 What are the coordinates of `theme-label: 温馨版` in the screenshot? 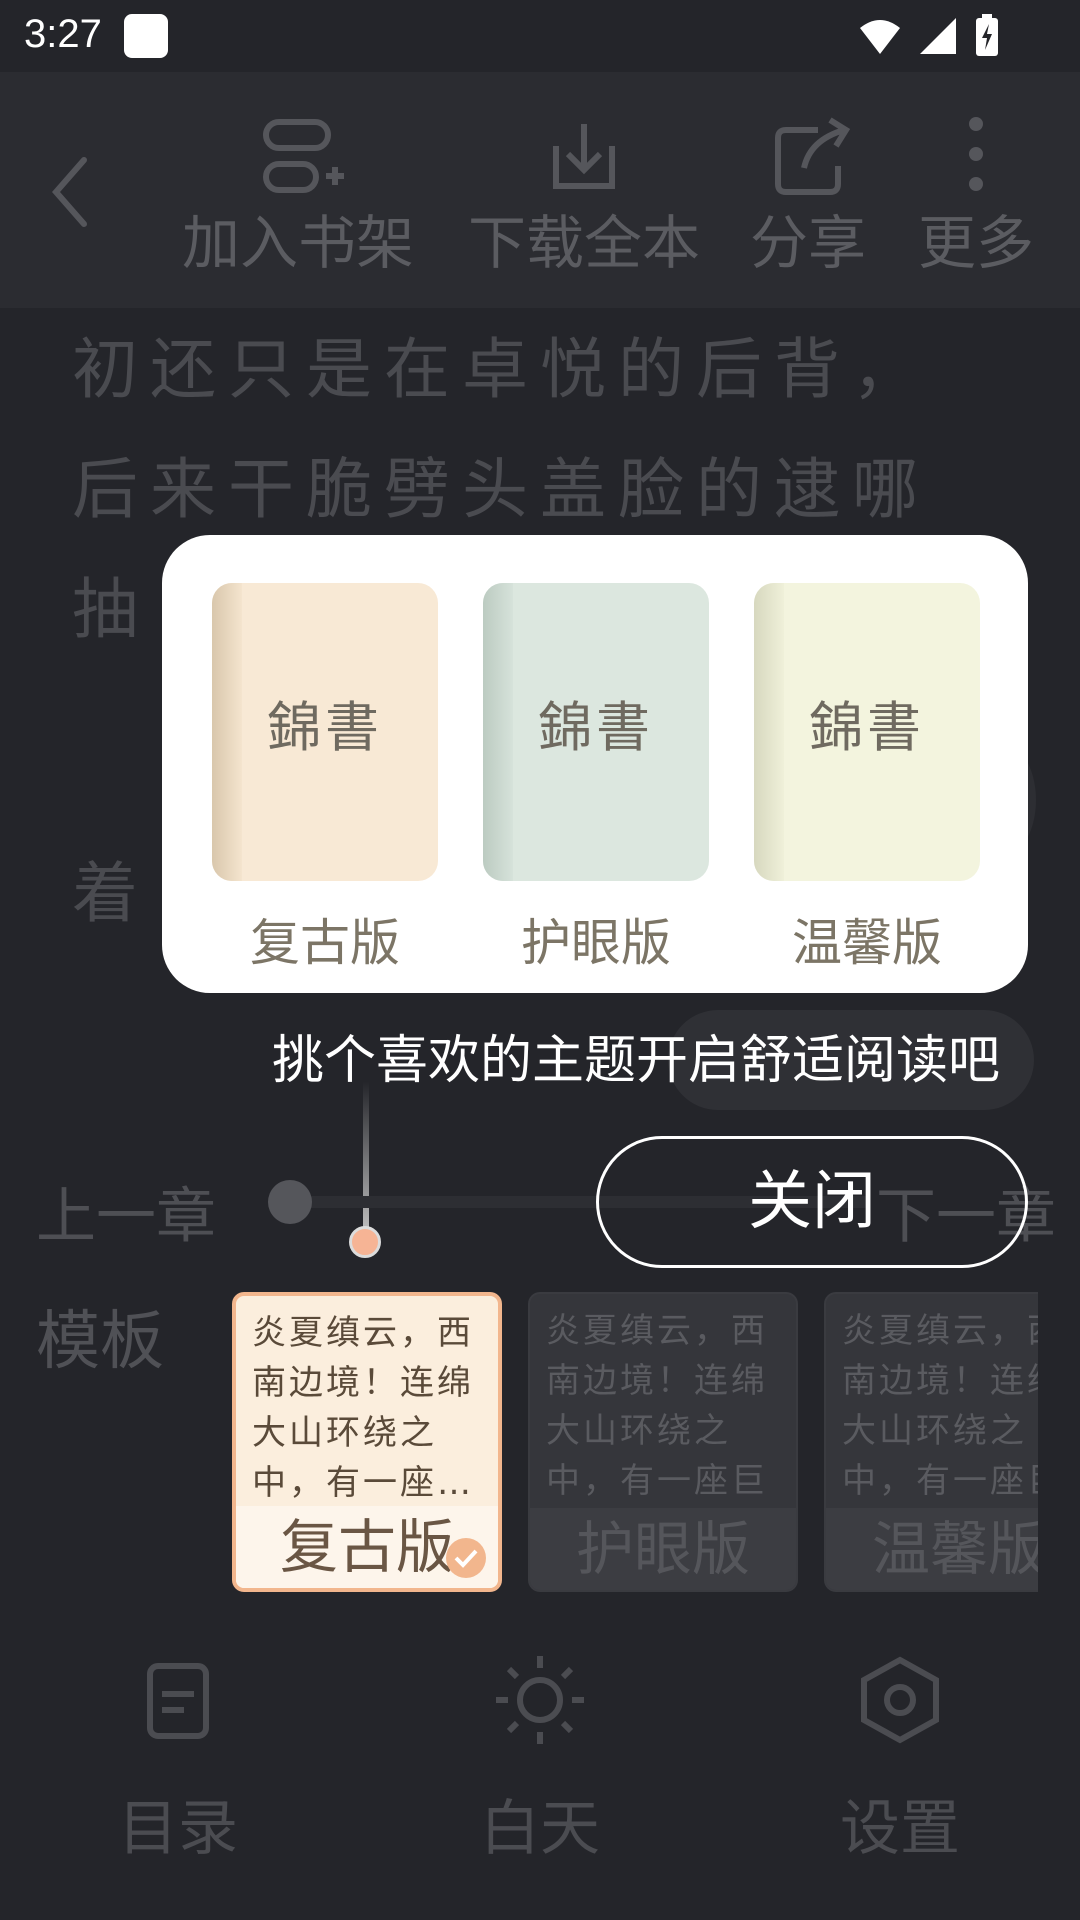 It's located at (867, 943).